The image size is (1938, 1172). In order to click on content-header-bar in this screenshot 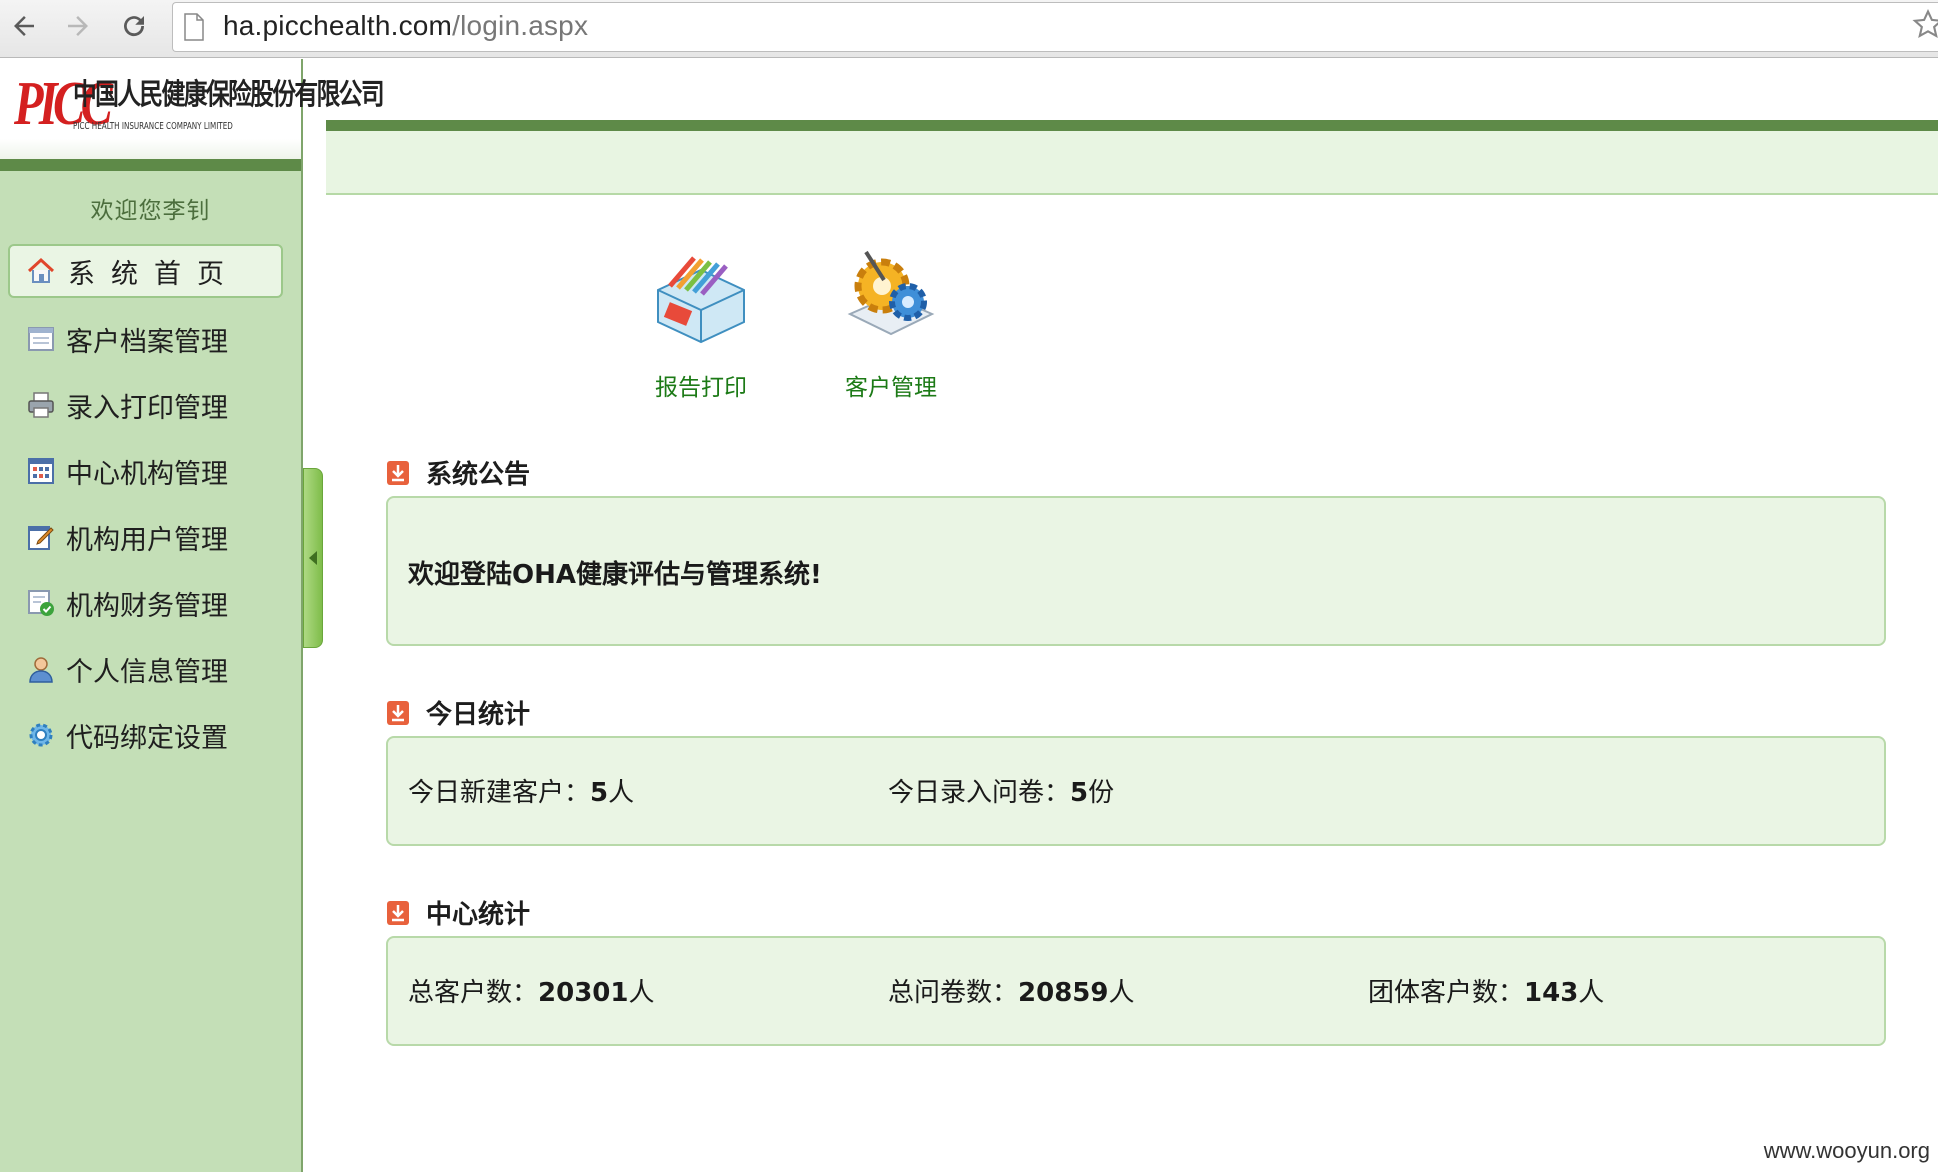, I will do `click(1132, 163)`.